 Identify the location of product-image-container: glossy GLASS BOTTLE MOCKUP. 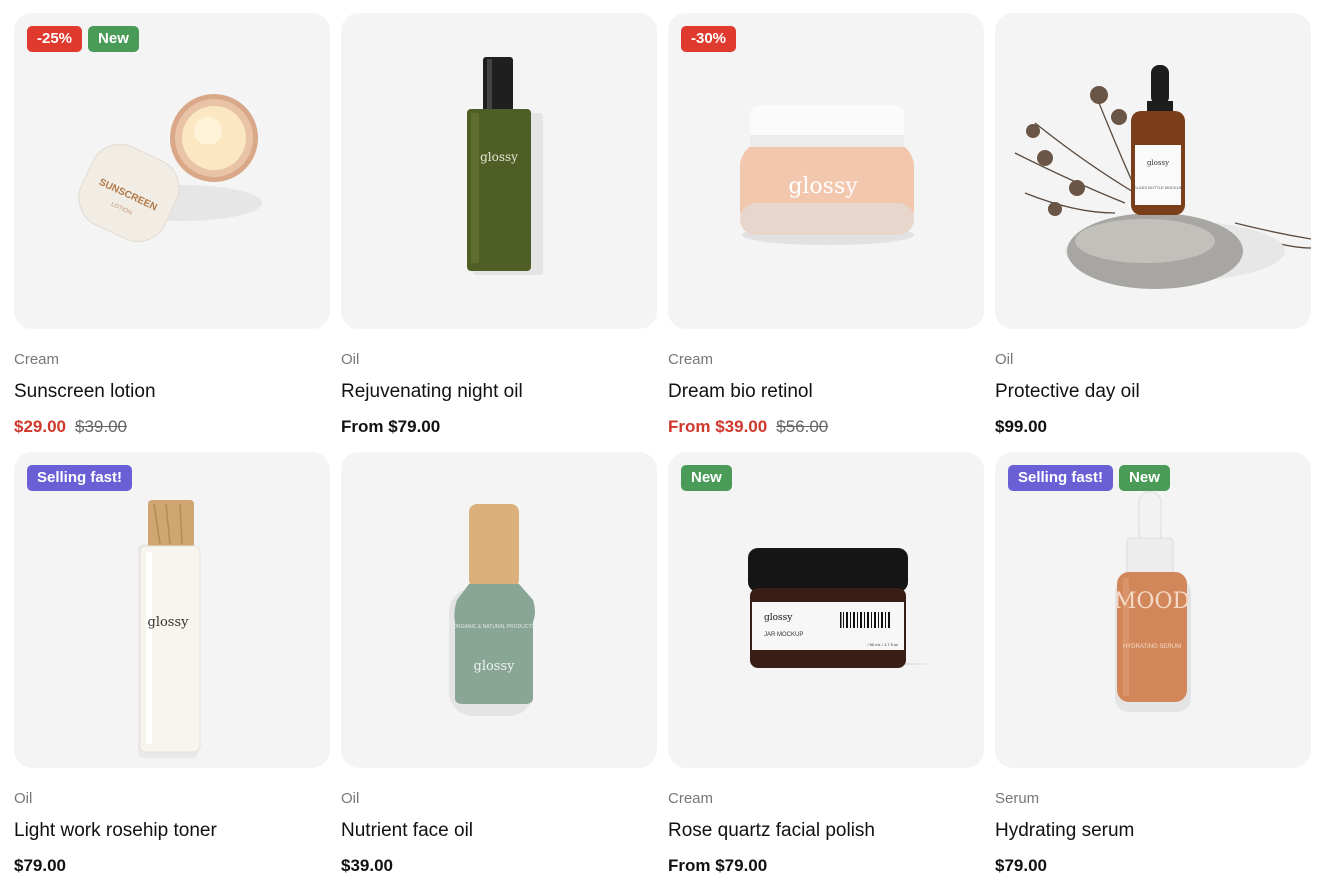
(1153, 171).